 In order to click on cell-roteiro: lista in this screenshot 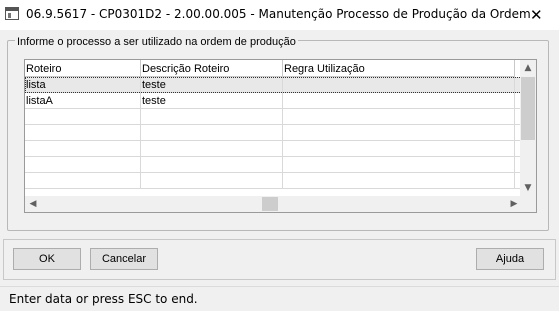, I will do `click(83, 85)`.